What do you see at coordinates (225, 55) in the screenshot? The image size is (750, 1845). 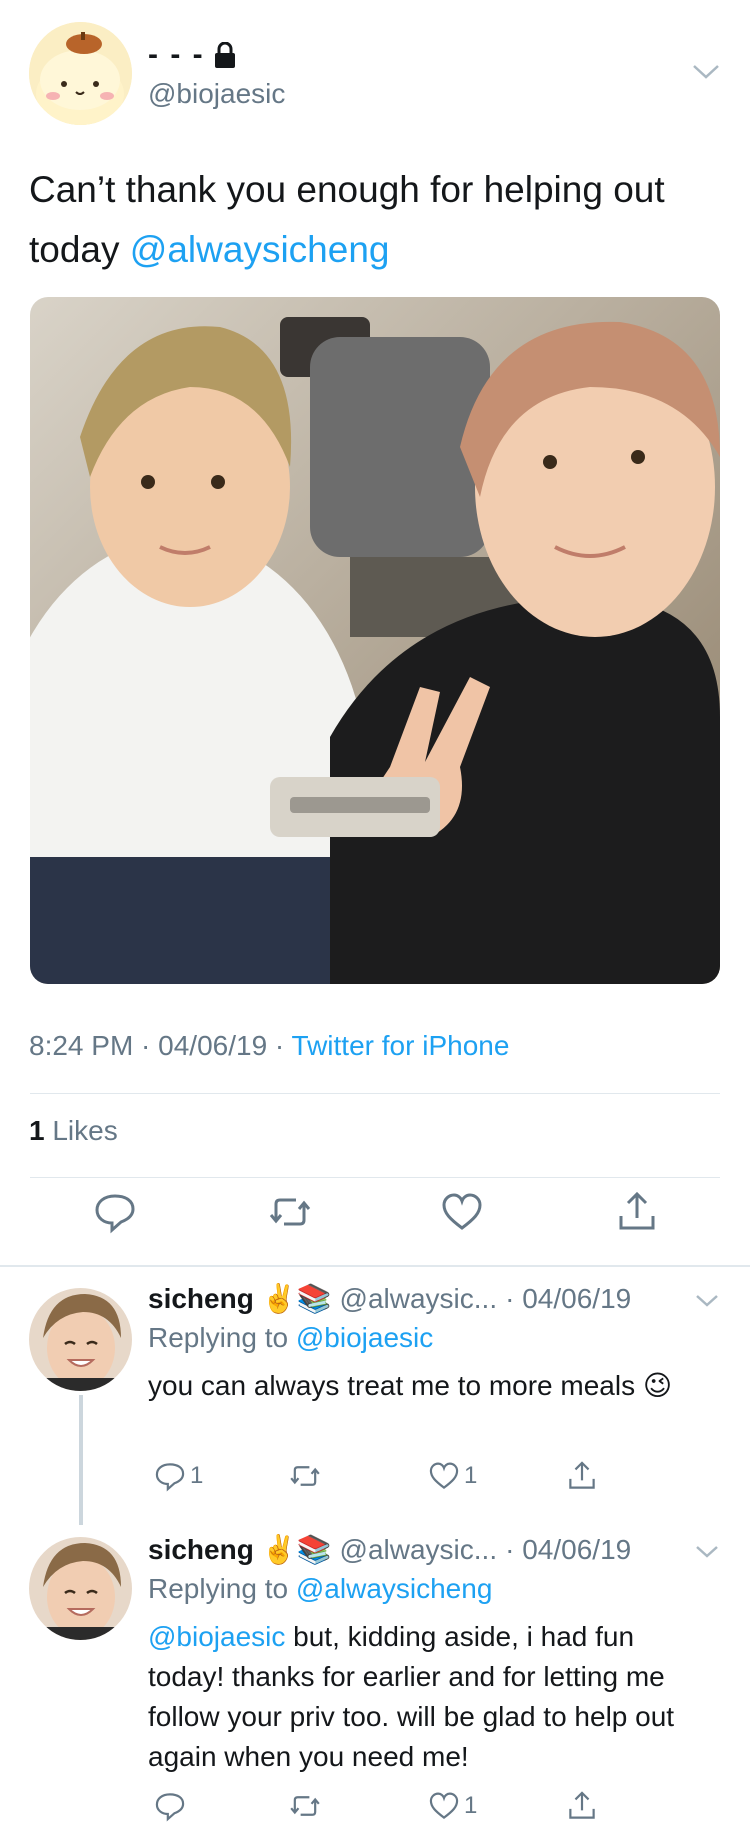 I see `lock-icon` at bounding box center [225, 55].